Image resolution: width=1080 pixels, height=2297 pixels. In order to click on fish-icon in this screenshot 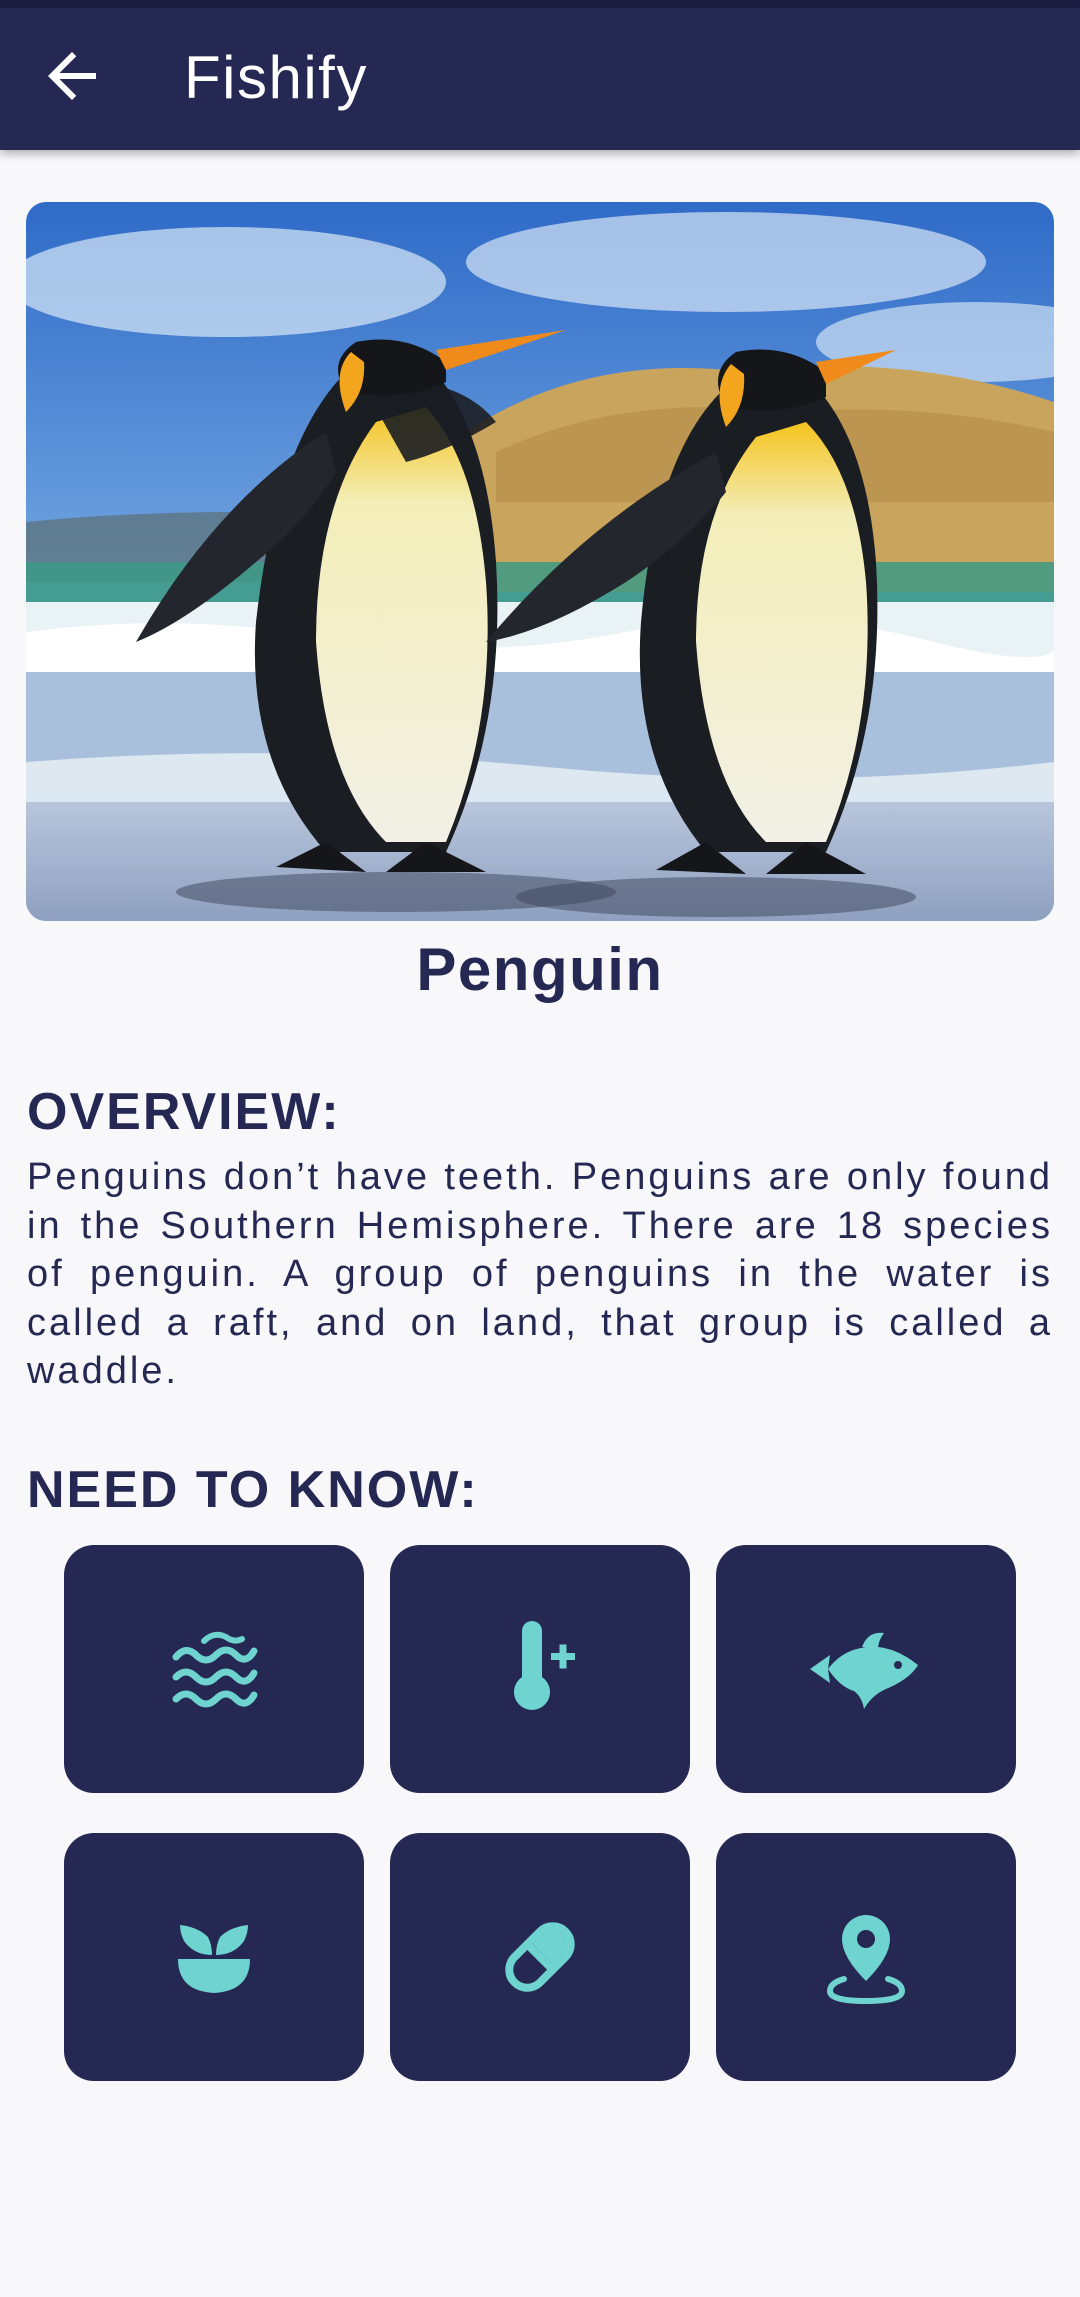, I will do `click(864, 1670)`.